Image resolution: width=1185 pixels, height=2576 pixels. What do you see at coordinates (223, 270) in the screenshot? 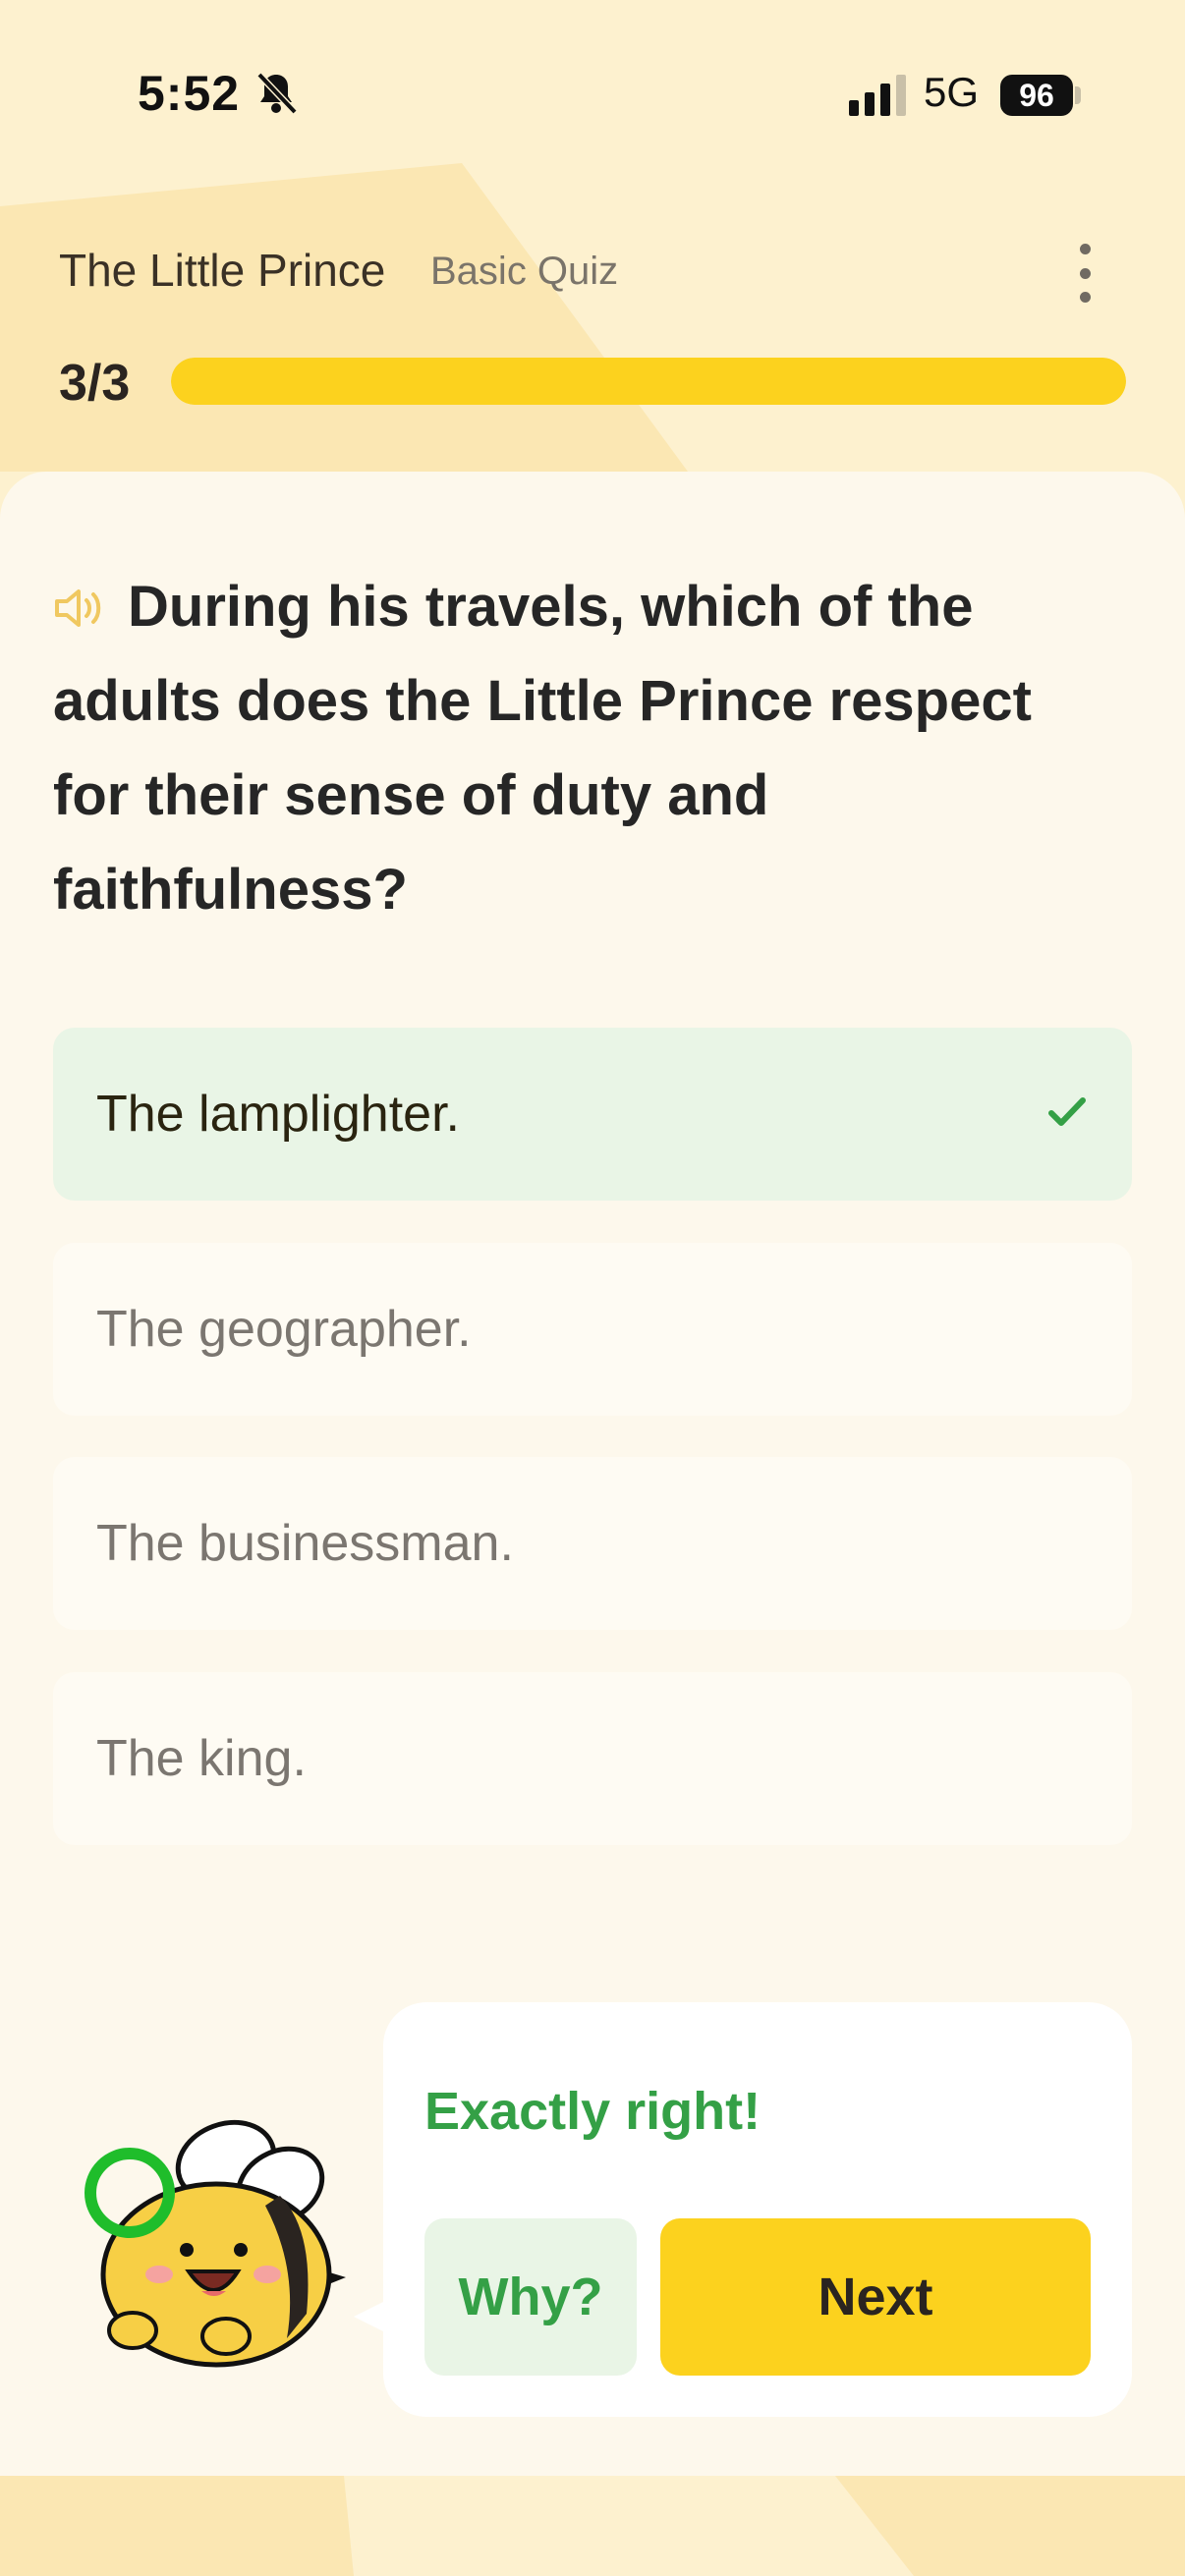
I see `book-title: The Little Prince` at bounding box center [223, 270].